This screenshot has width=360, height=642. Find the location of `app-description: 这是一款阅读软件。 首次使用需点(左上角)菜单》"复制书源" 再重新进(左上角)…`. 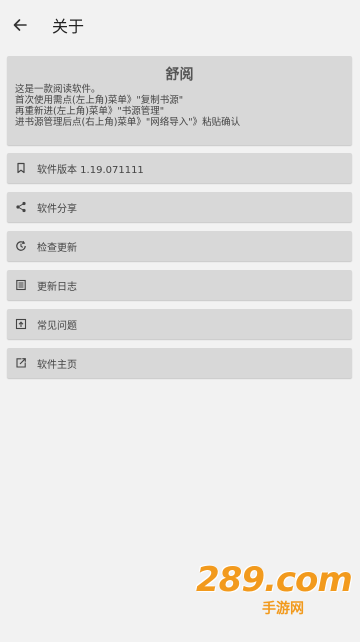

app-description: 这是一款阅读软件。 首次使用需点(左上角)菜单》"复制书源" 再重新进(左上角)… is located at coordinates (180, 106).